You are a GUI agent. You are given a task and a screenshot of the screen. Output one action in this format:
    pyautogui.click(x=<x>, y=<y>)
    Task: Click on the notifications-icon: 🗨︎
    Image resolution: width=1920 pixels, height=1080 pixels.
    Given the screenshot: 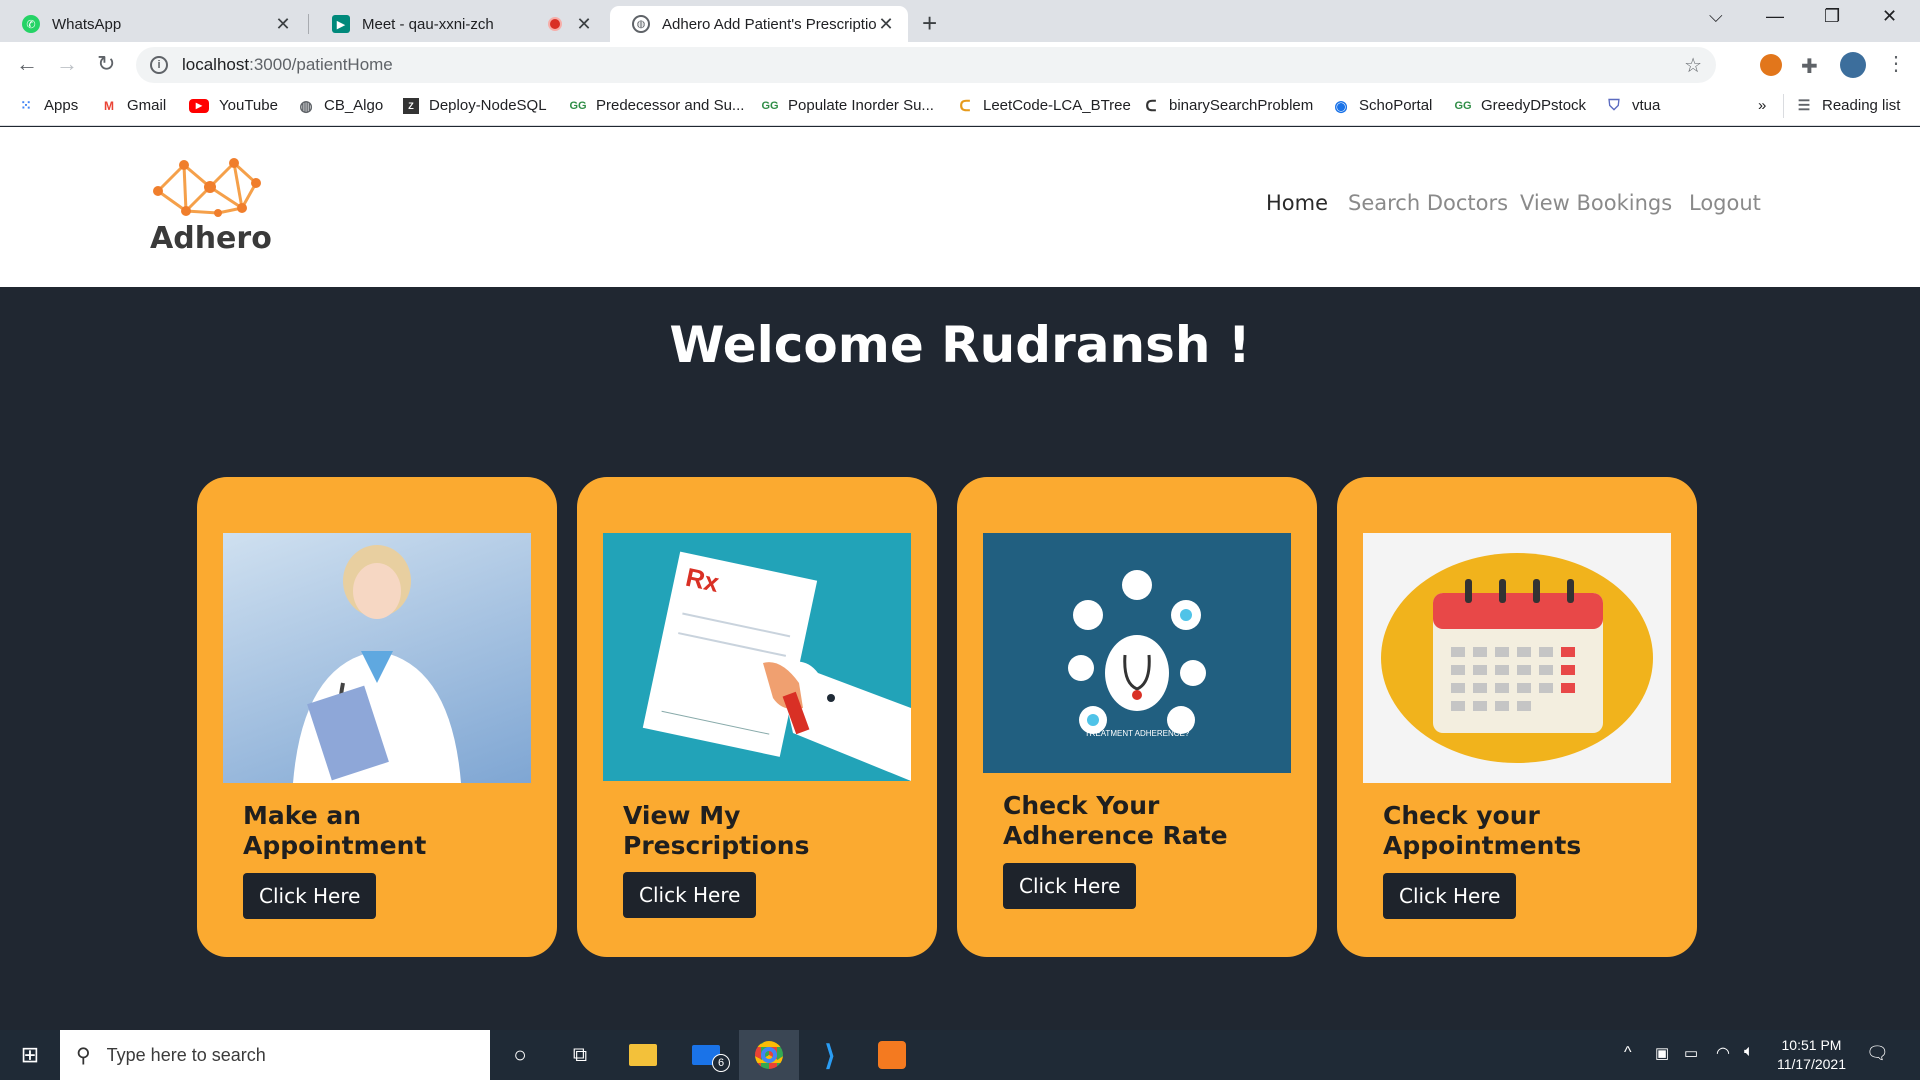 What is the action you would take?
    pyautogui.click(x=1877, y=1053)
    